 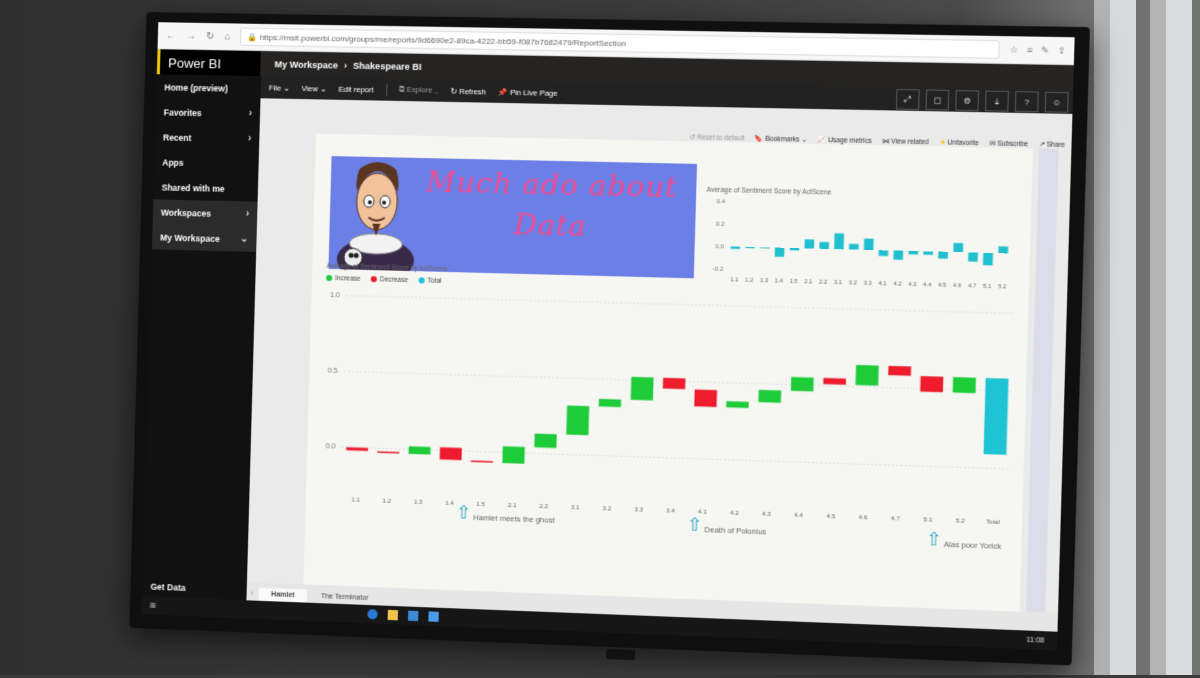 What do you see at coordinates (190, 238) in the screenshot?
I see `nav-item-label: My Workspace` at bounding box center [190, 238].